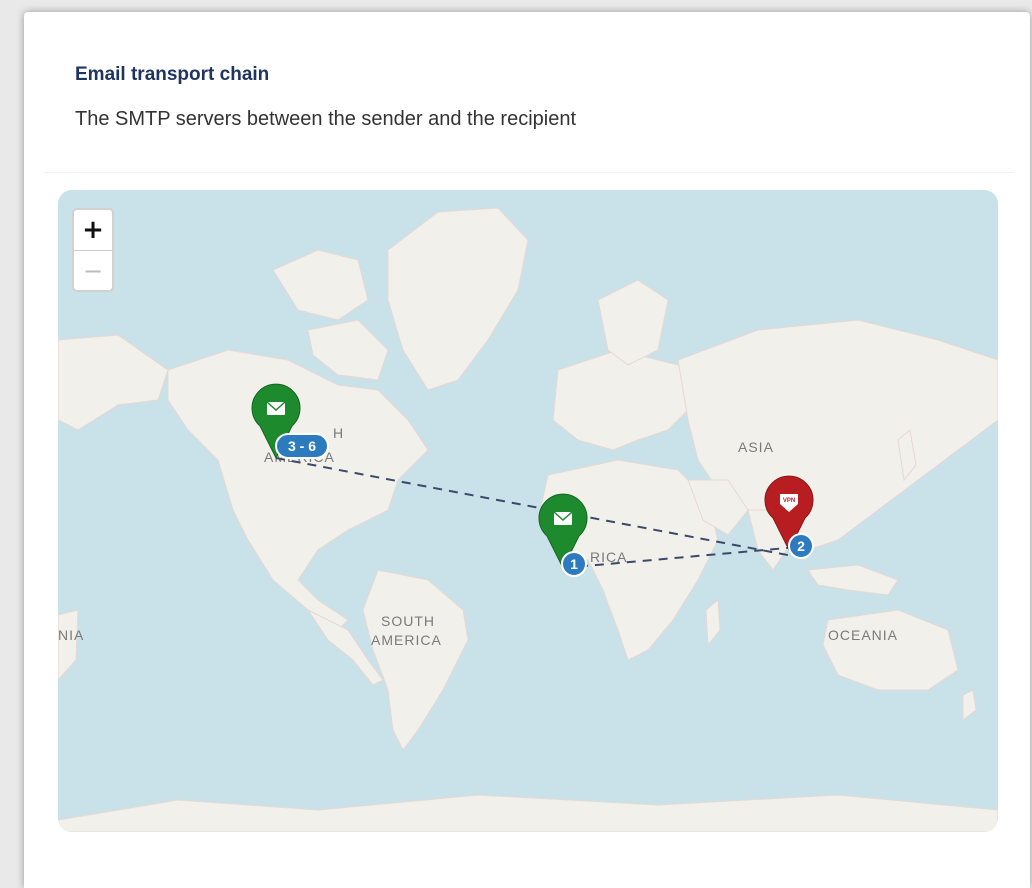  I want to click on vpn-icon-text: VPN, so click(789, 501).